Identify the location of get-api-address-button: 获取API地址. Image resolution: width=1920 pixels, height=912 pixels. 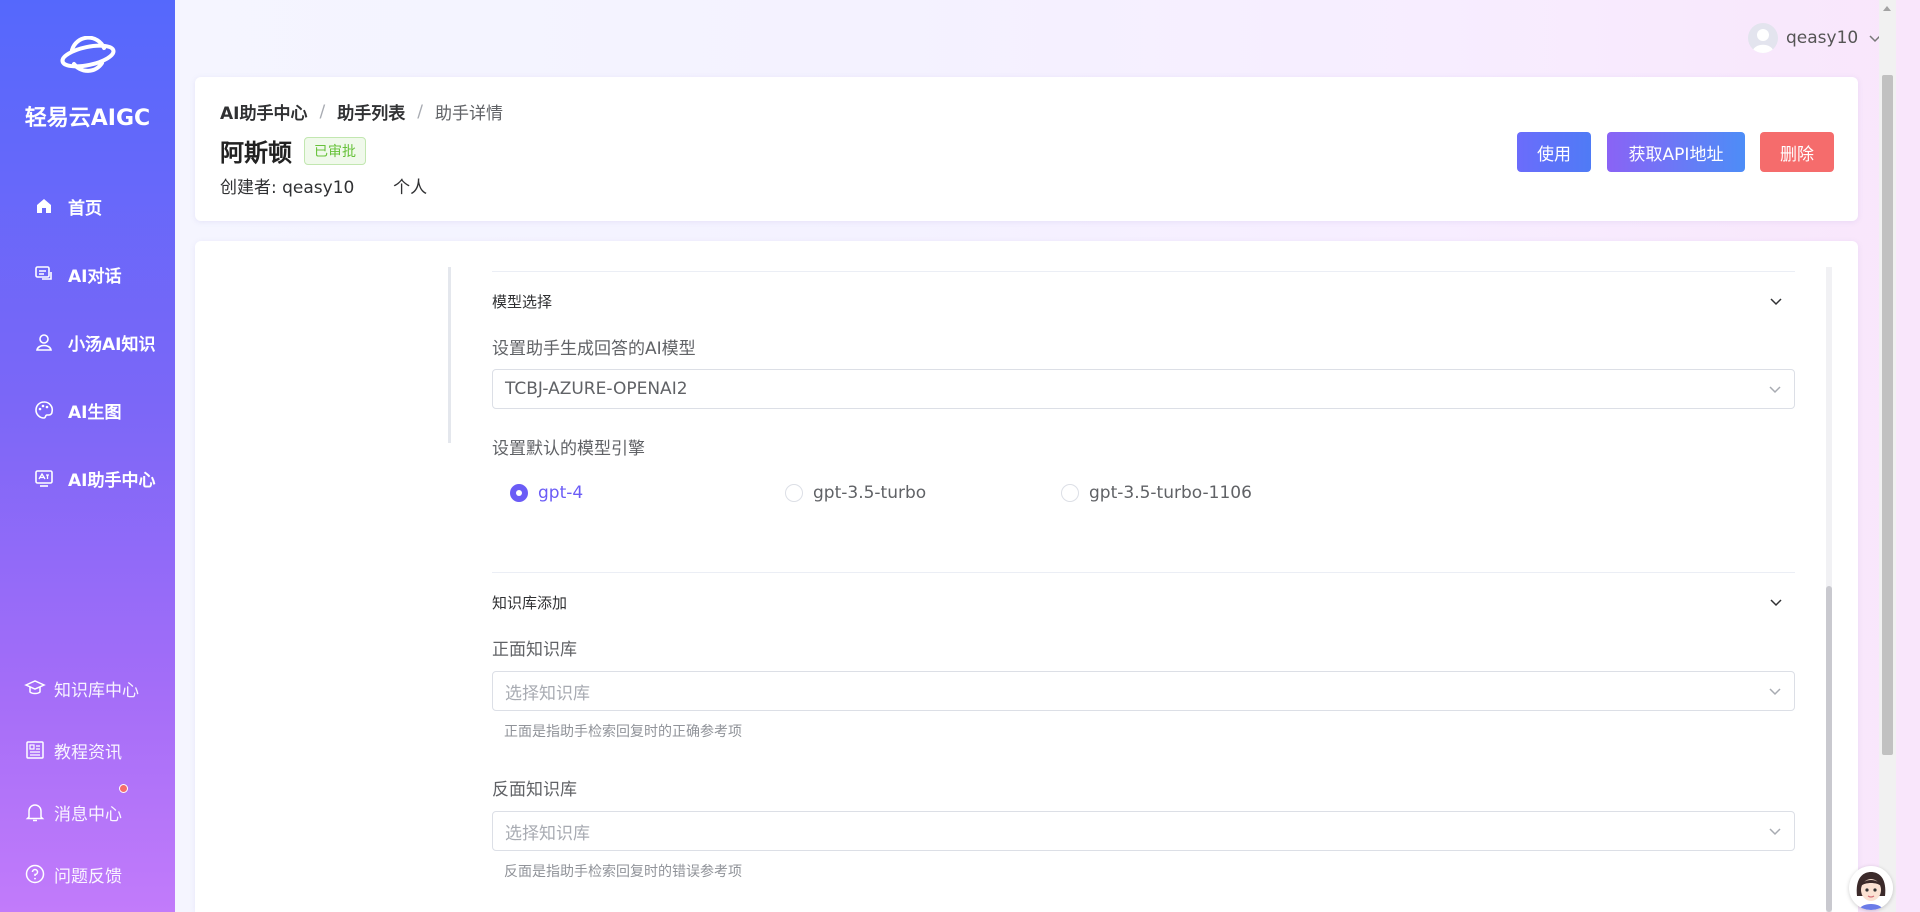
(1676, 152).